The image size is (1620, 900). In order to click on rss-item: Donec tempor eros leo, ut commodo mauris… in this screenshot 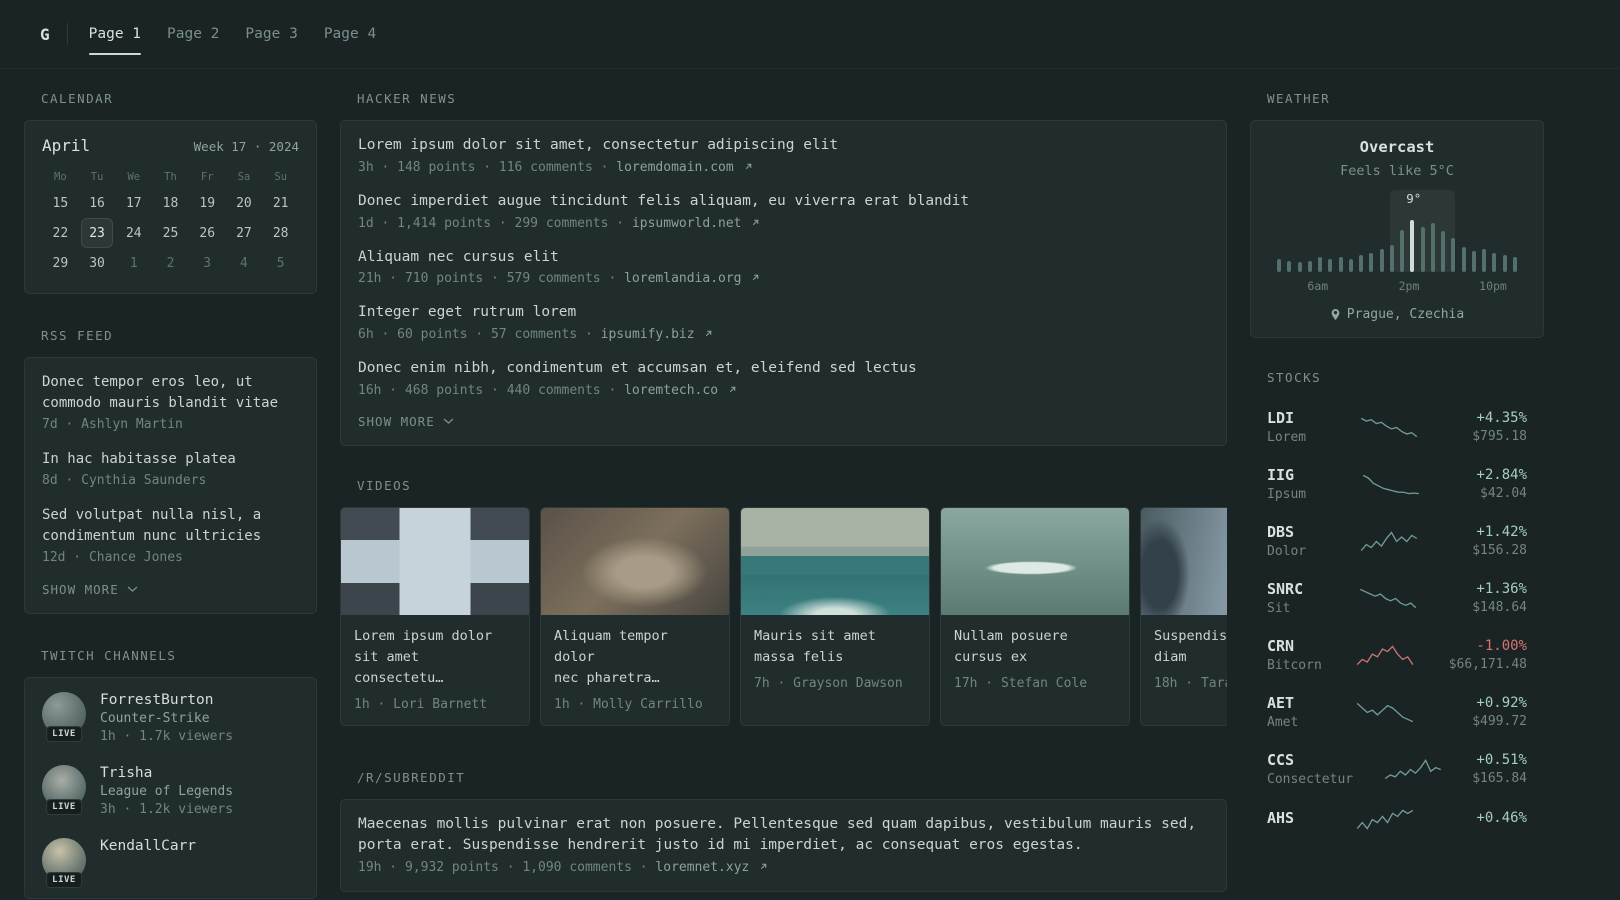, I will do `click(170, 402)`.